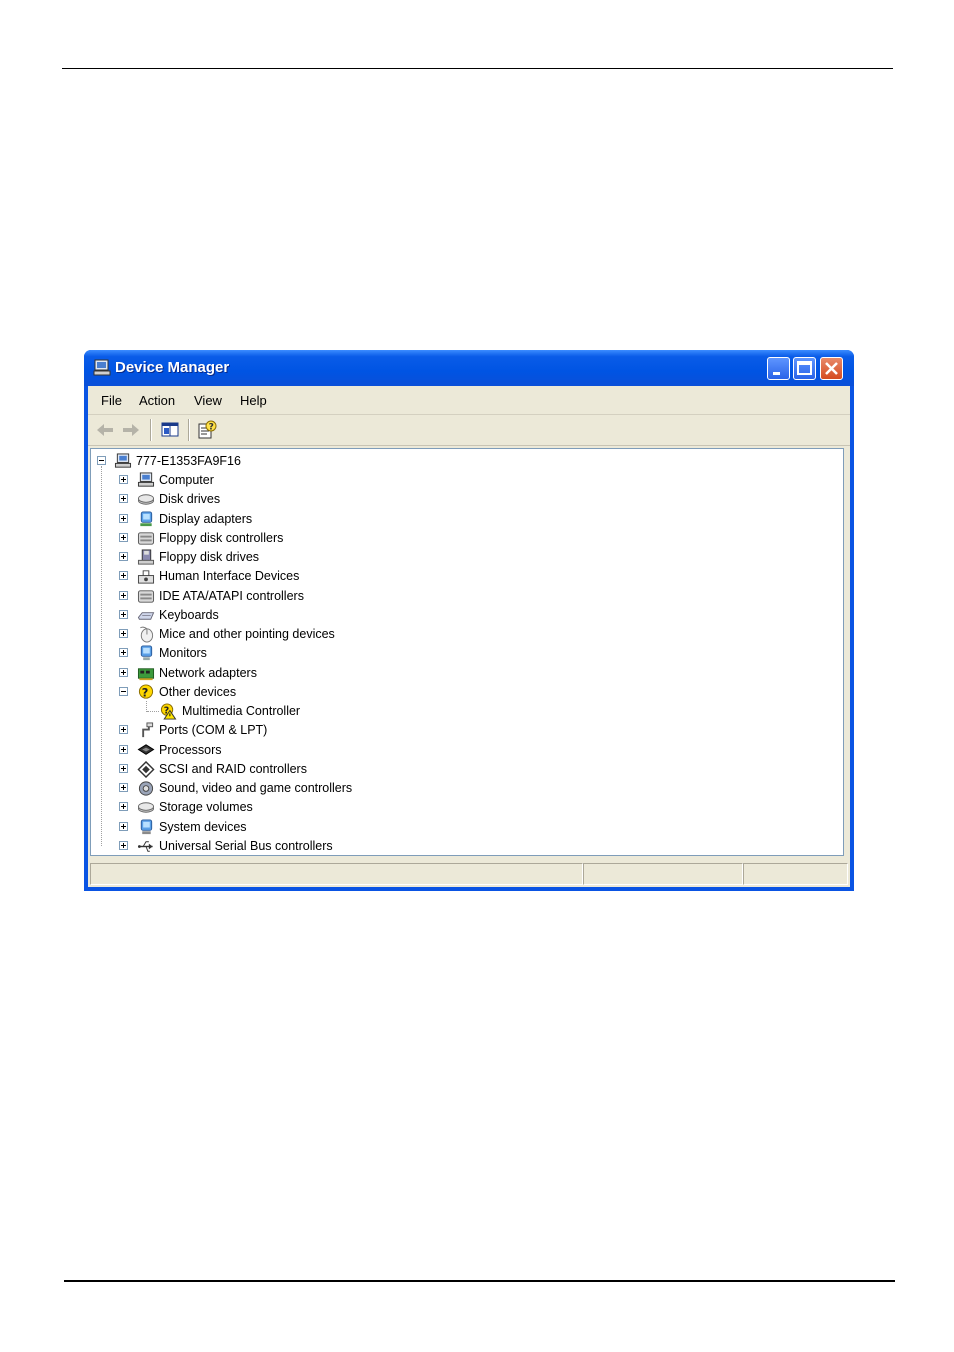  Describe the element at coordinates (131, 430) in the screenshot. I see `forward-arrow-icon` at that location.